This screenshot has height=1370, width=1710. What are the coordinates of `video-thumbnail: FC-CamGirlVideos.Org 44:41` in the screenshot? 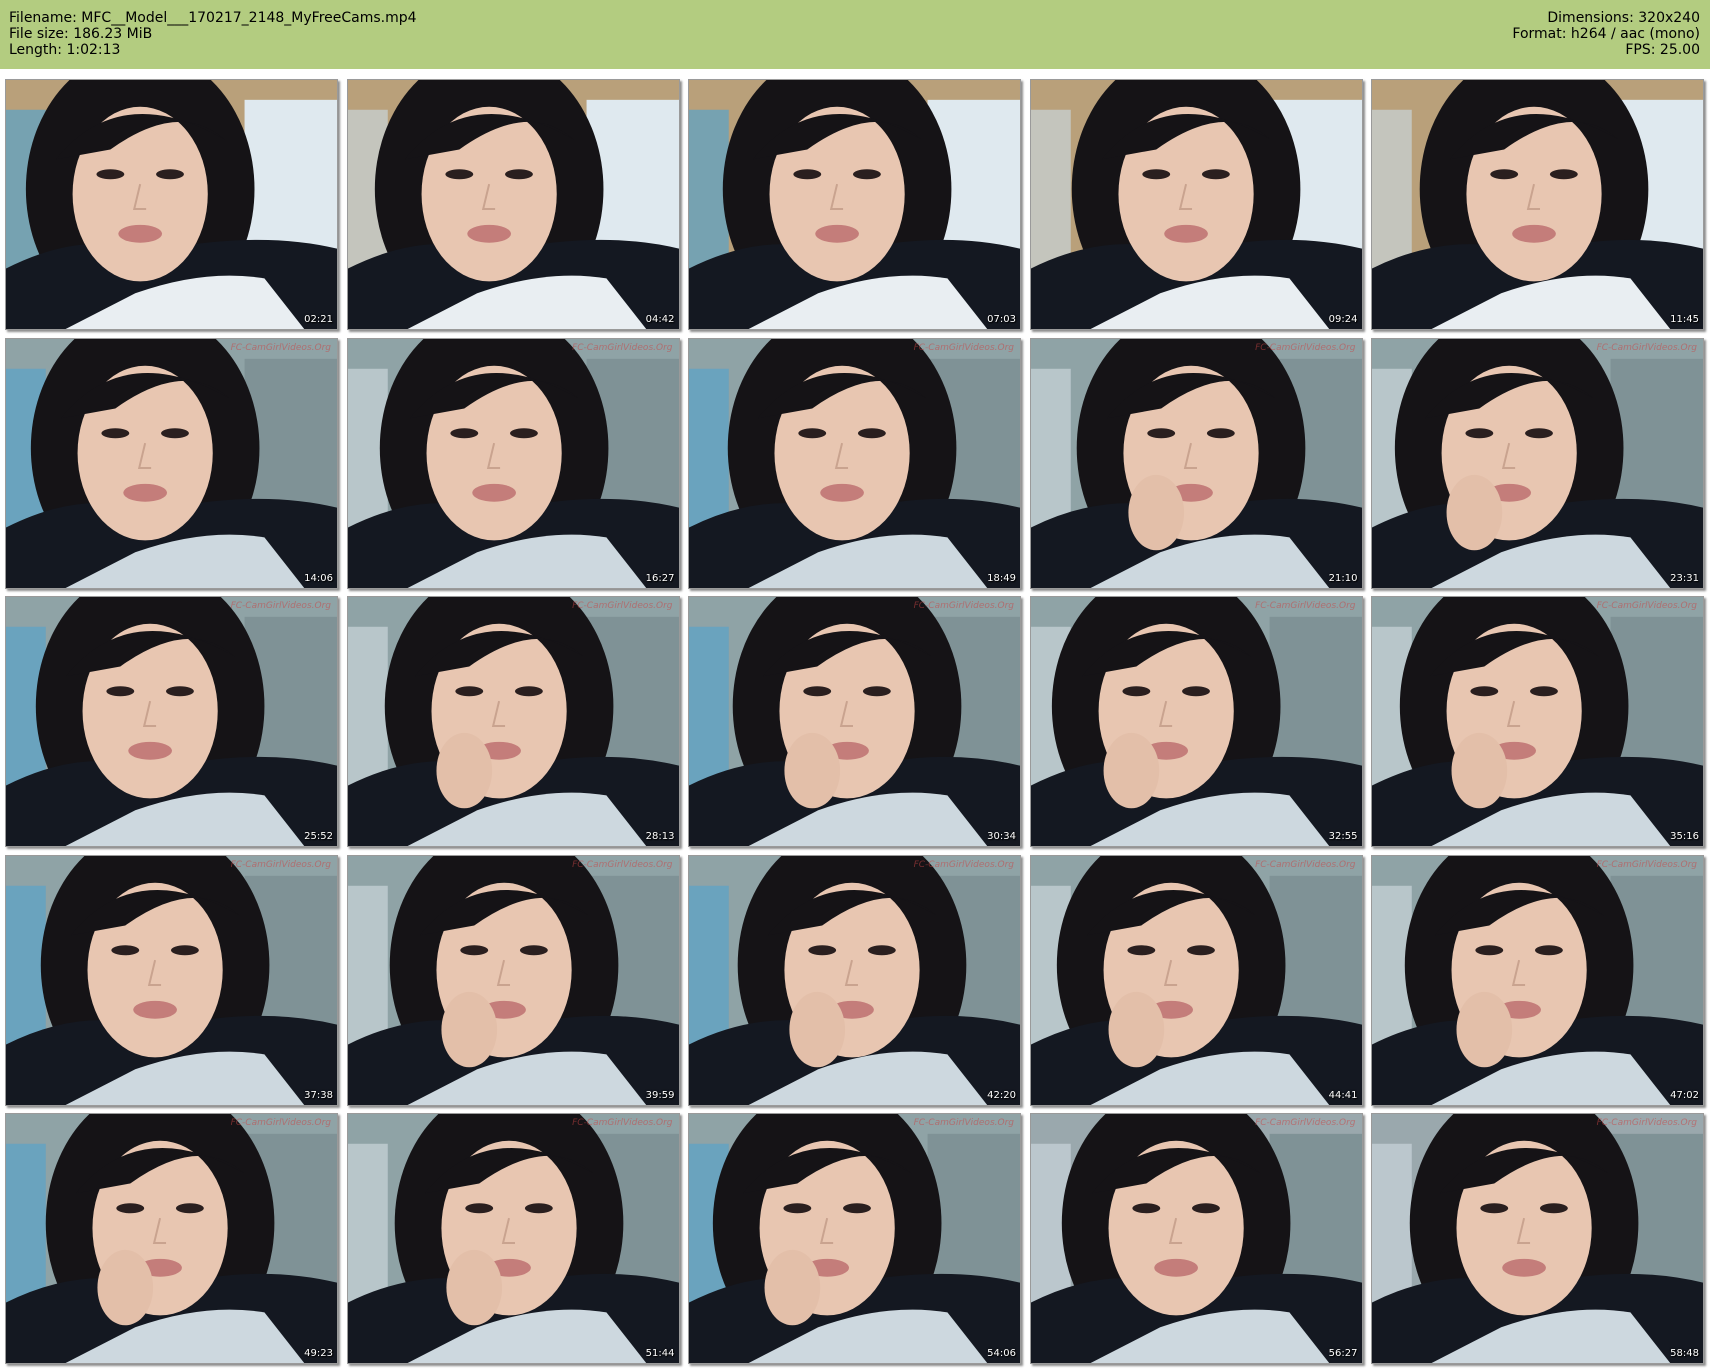 It's located at (1196, 980).